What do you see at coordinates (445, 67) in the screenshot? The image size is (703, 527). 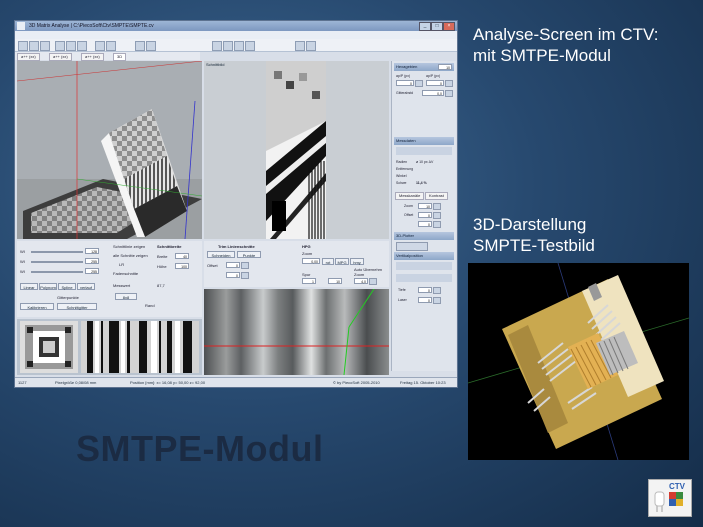 I see `main-value-field: 10` at bounding box center [445, 67].